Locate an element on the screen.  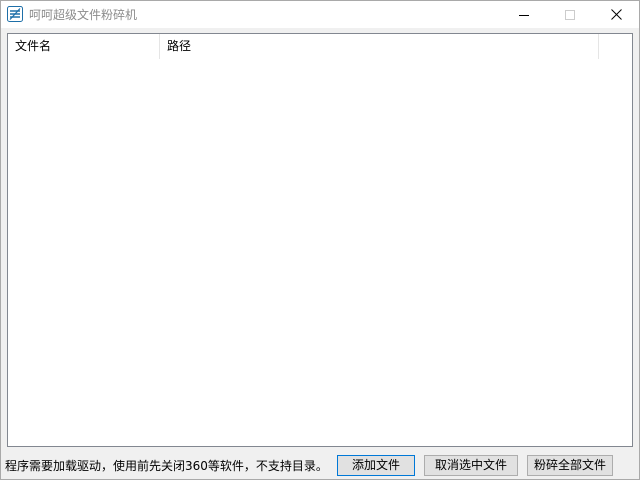
minimize-button is located at coordinates (524, 14).